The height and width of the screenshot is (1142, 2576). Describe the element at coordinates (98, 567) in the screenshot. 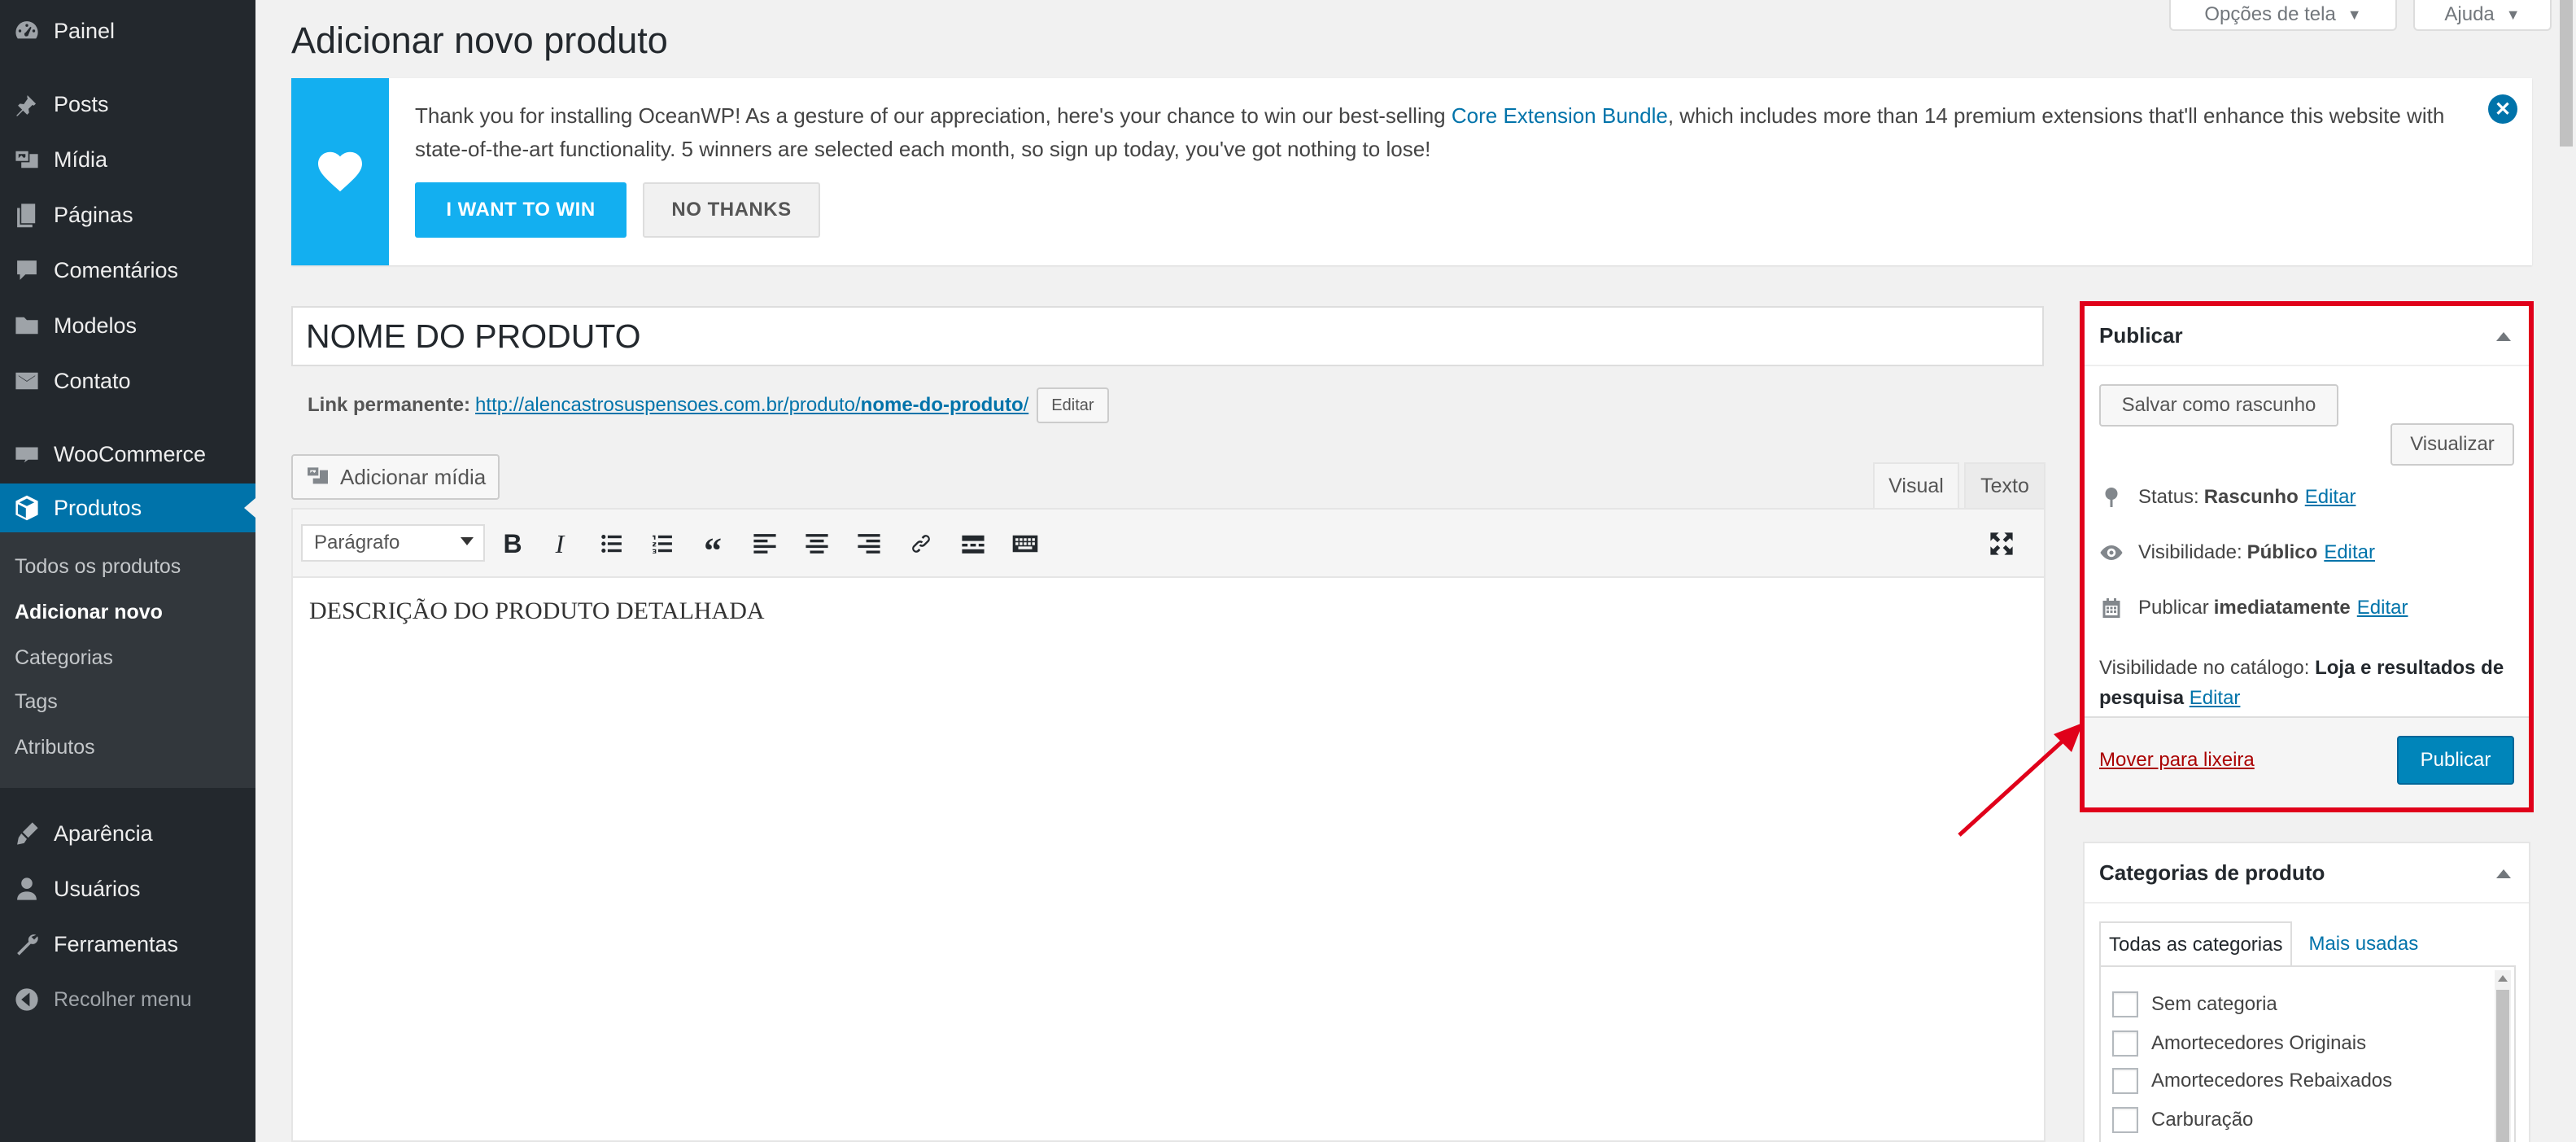

I see `submenu-all-products: Todos os produtos` at that location.